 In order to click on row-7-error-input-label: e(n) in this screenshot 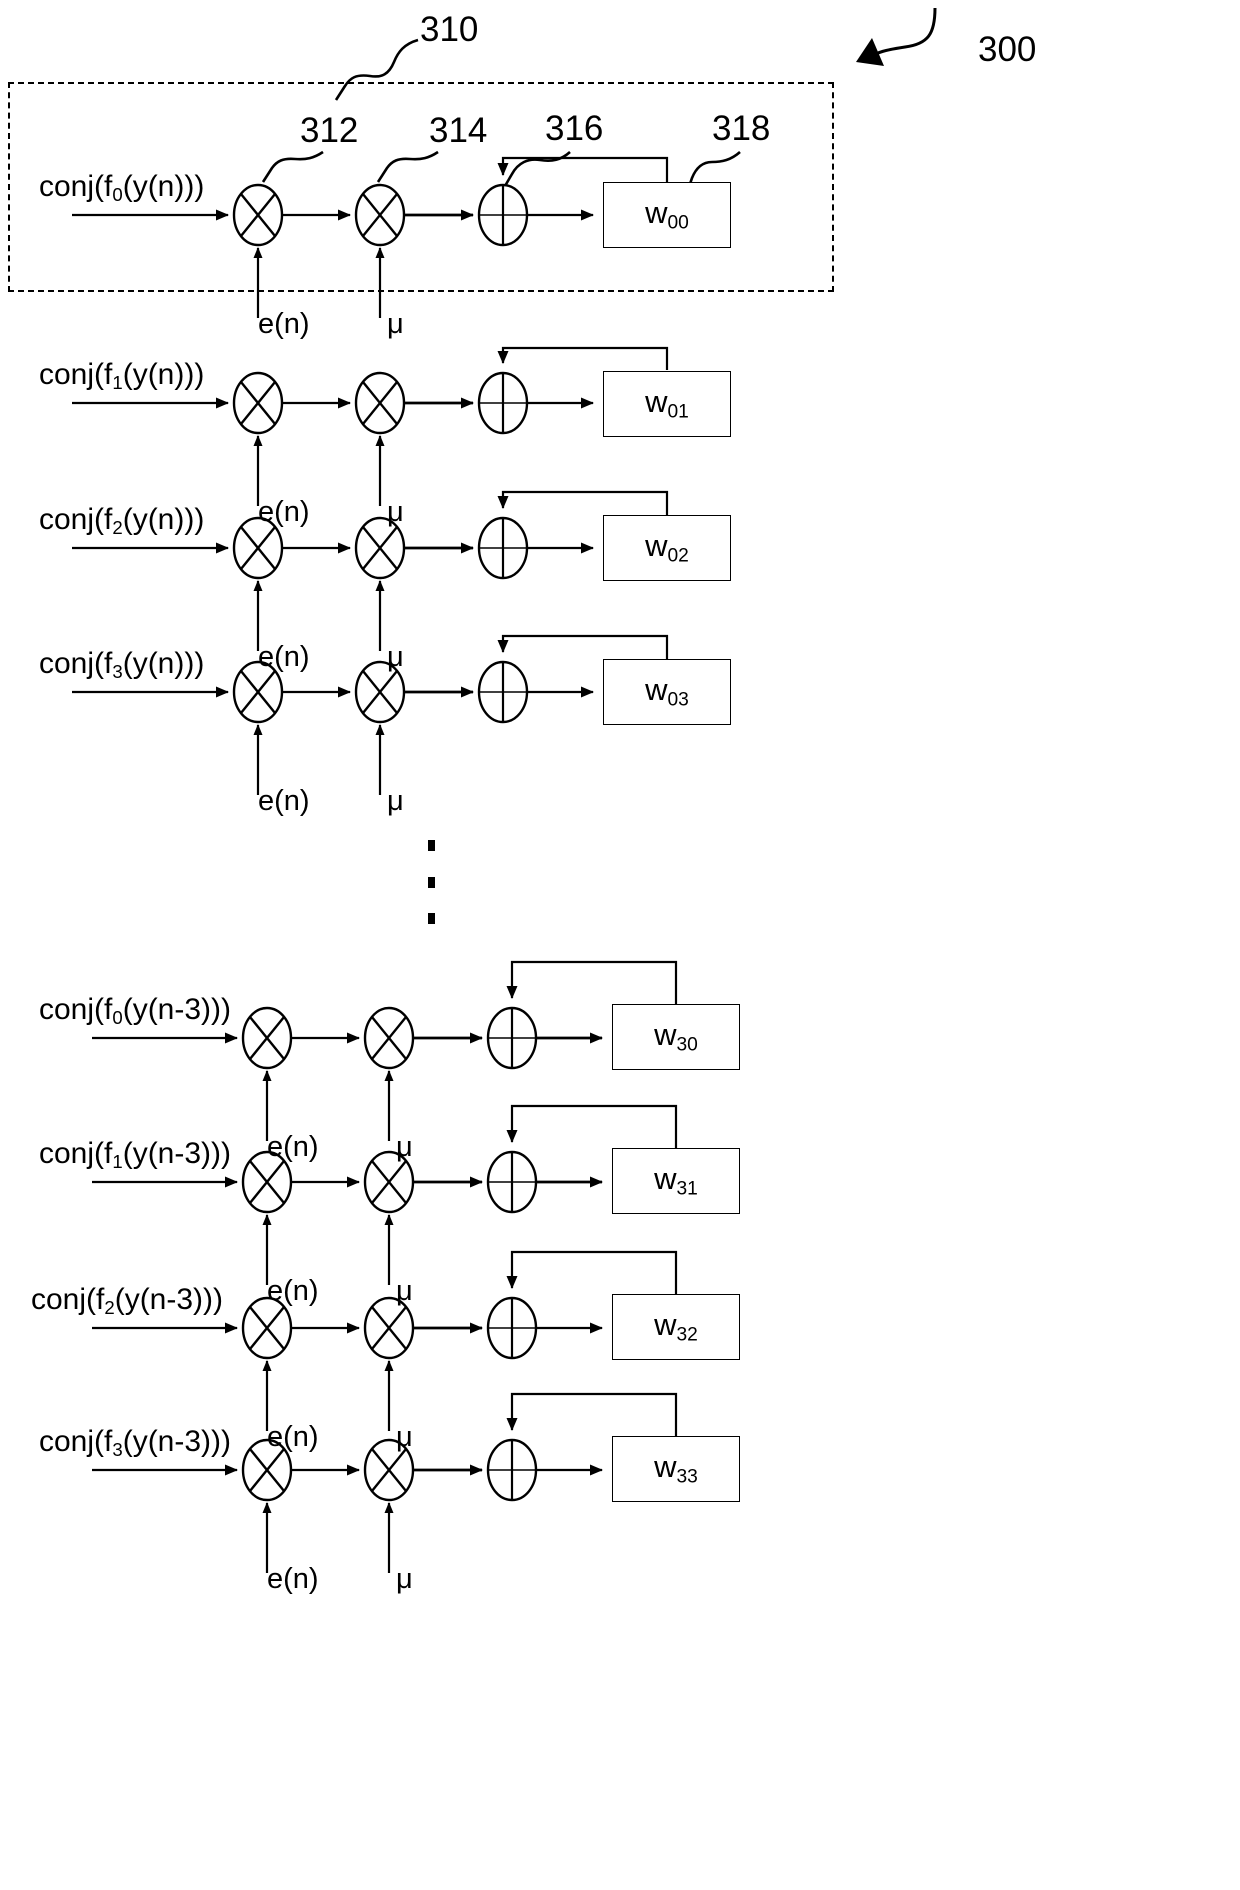, I will do `click(293, 1579)`.